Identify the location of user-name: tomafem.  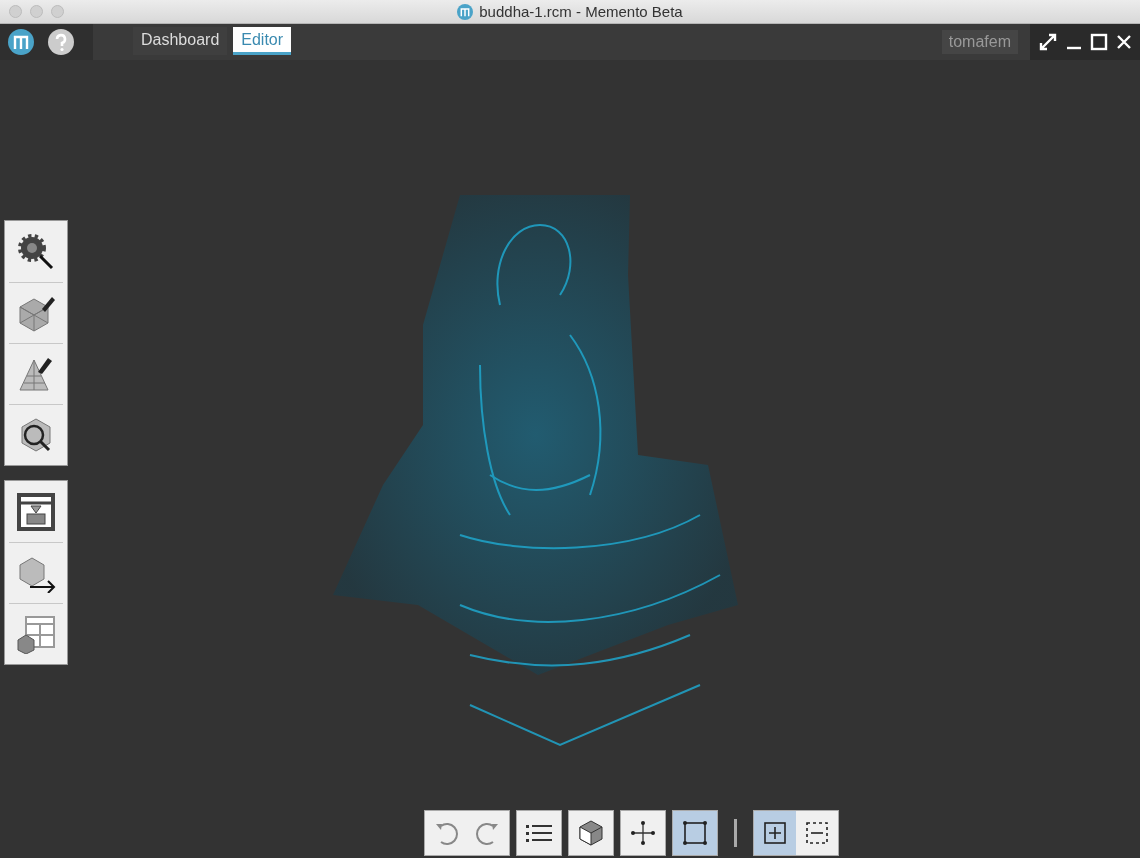
(979, 42).